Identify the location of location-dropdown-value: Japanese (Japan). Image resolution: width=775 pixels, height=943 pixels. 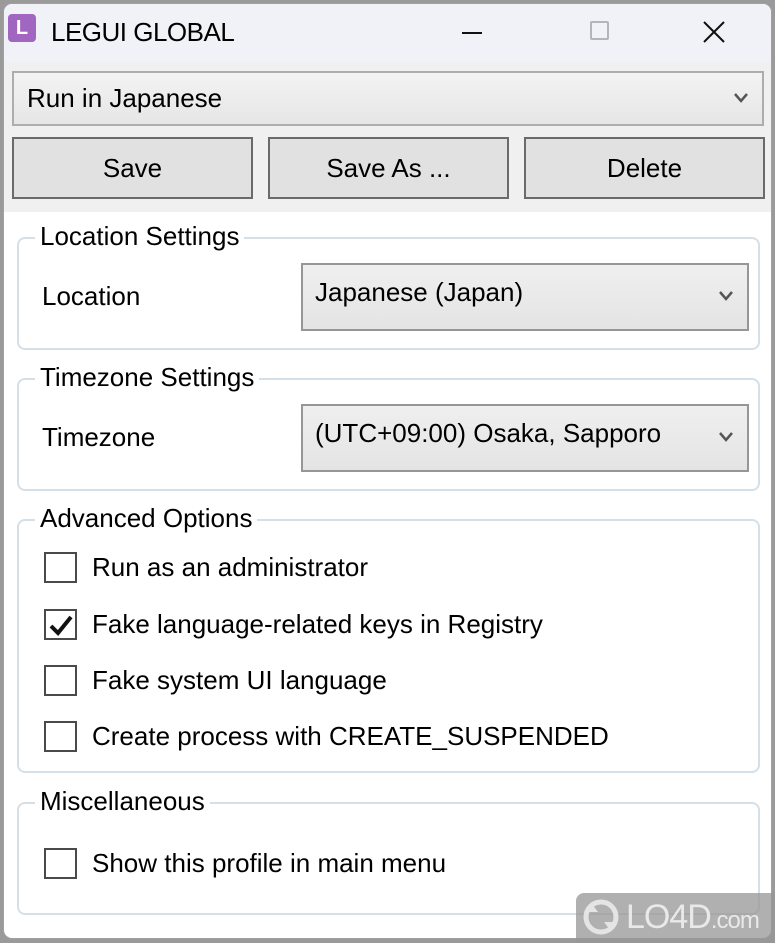
(419, 292).